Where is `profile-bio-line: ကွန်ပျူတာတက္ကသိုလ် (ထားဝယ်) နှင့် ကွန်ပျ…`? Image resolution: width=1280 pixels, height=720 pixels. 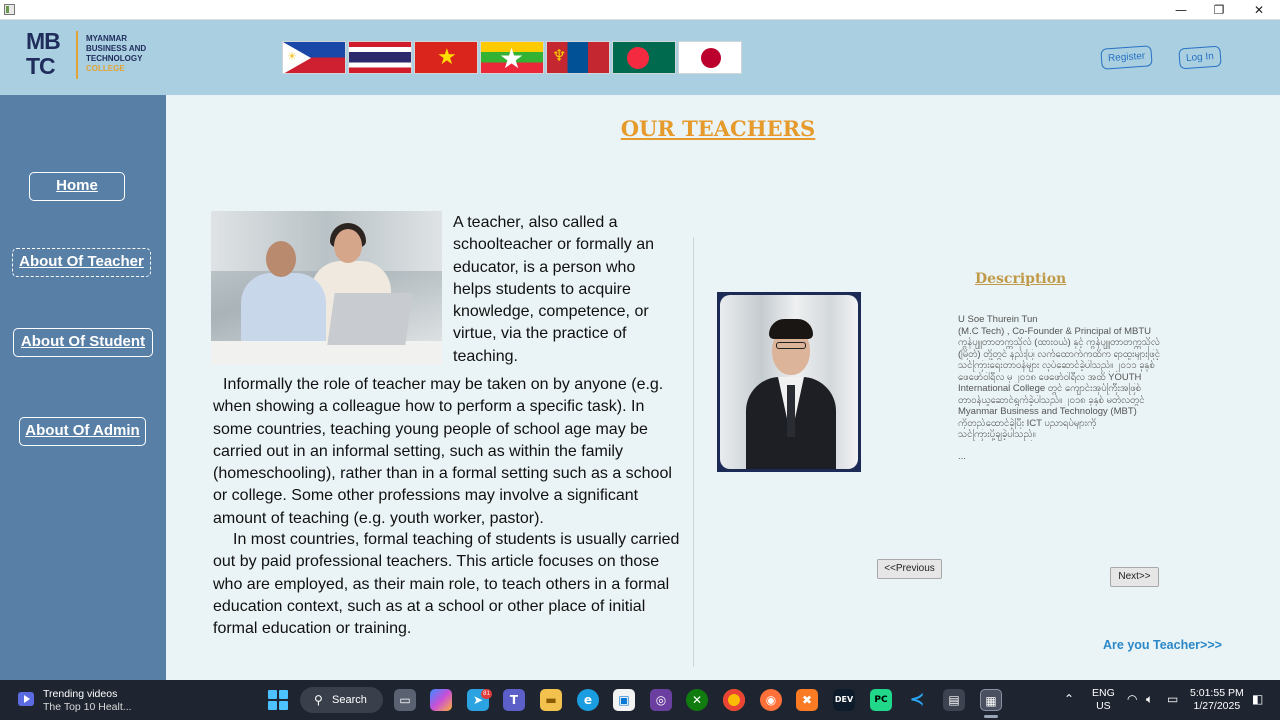 profile-bio-line: ကွန်ပျူတာတက္ကသိုလ် (ထားဝယ်) နှင့် ကွန်ပျ… is located at coordinates (1059, 342).